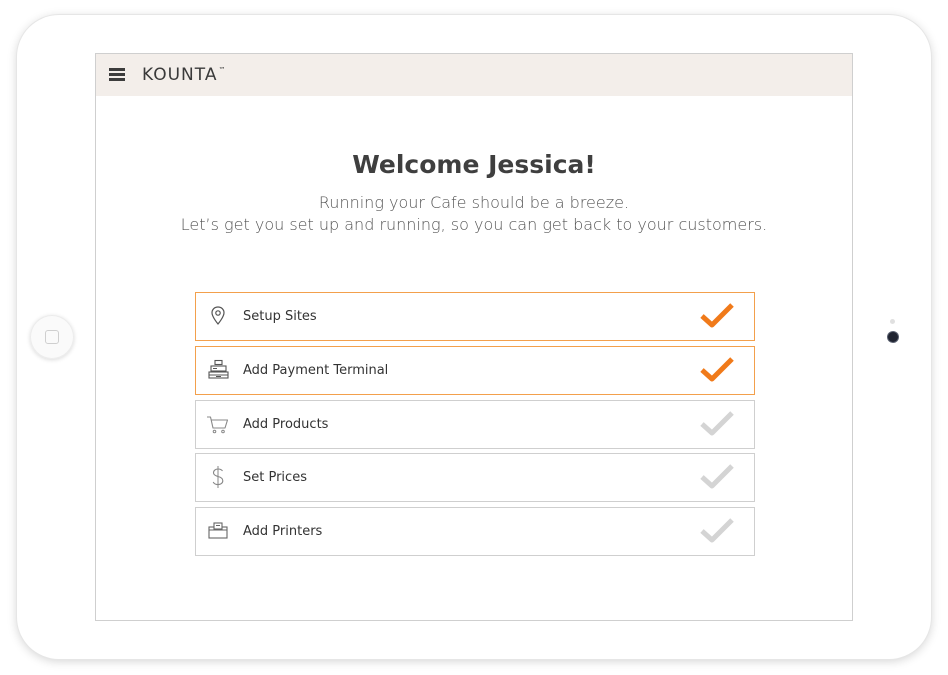 The image size is (948, 675). I want to click on hamburger-menu-icon, so click(117, 75).